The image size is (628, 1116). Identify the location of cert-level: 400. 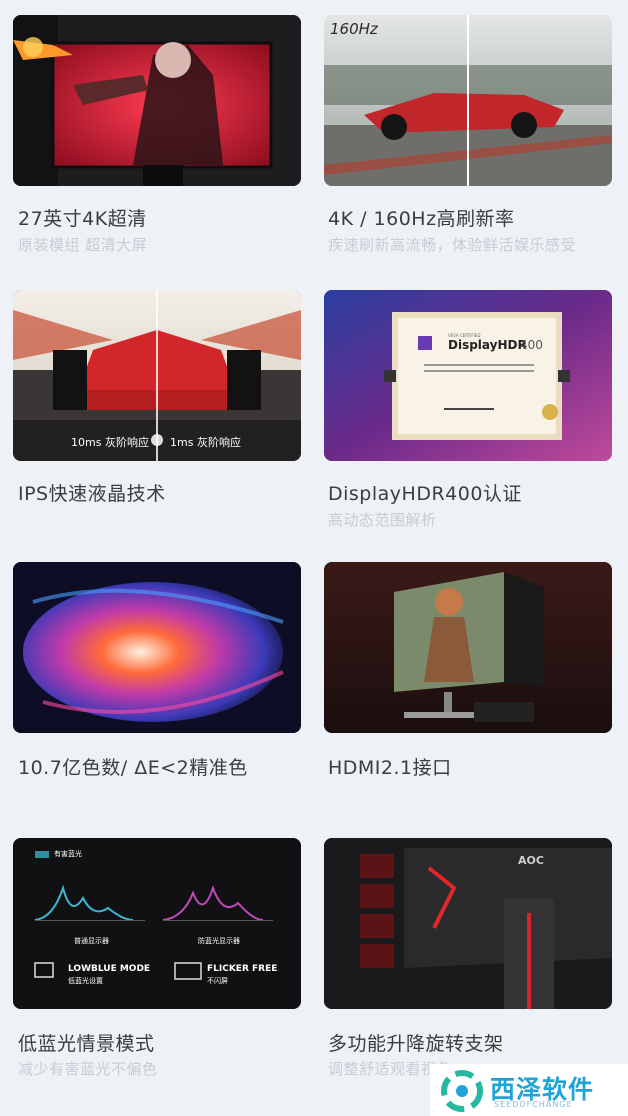
(531, 345).